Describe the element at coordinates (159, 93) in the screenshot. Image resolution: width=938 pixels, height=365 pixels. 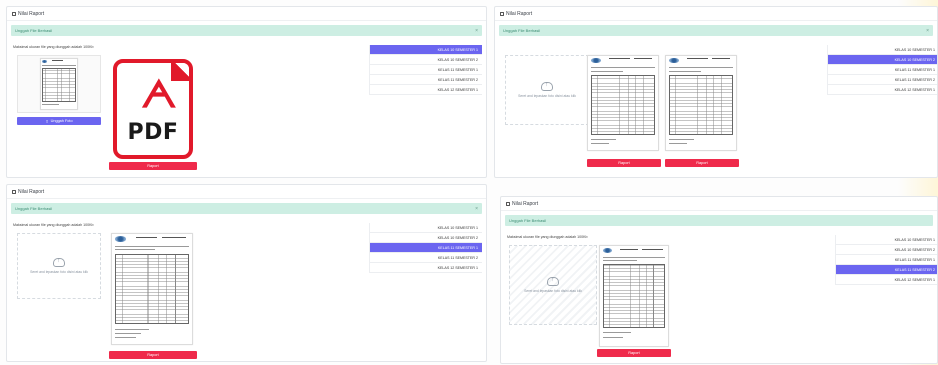
I see `acrobat-icon: ᗅ` at that location.